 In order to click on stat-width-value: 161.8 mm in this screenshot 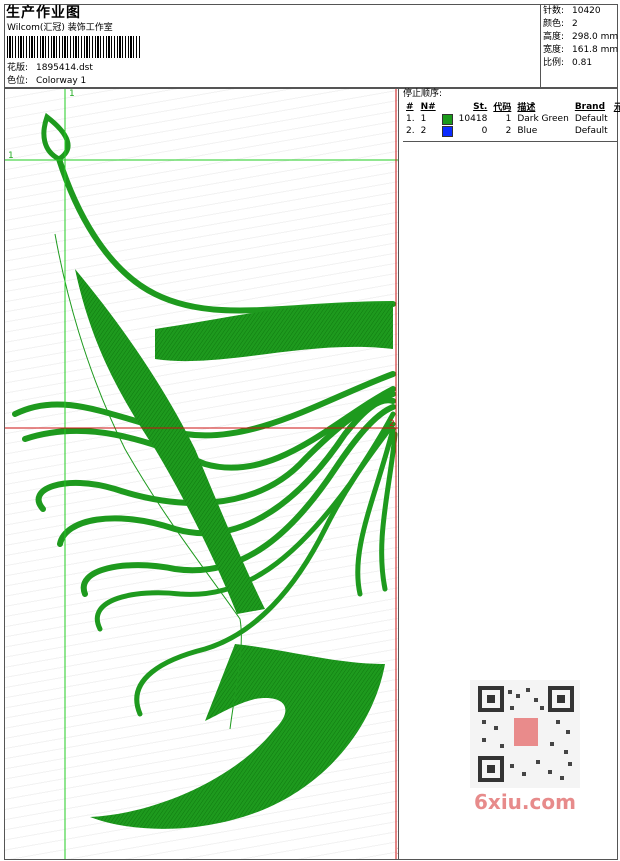, I will do `click(595, 50)`.